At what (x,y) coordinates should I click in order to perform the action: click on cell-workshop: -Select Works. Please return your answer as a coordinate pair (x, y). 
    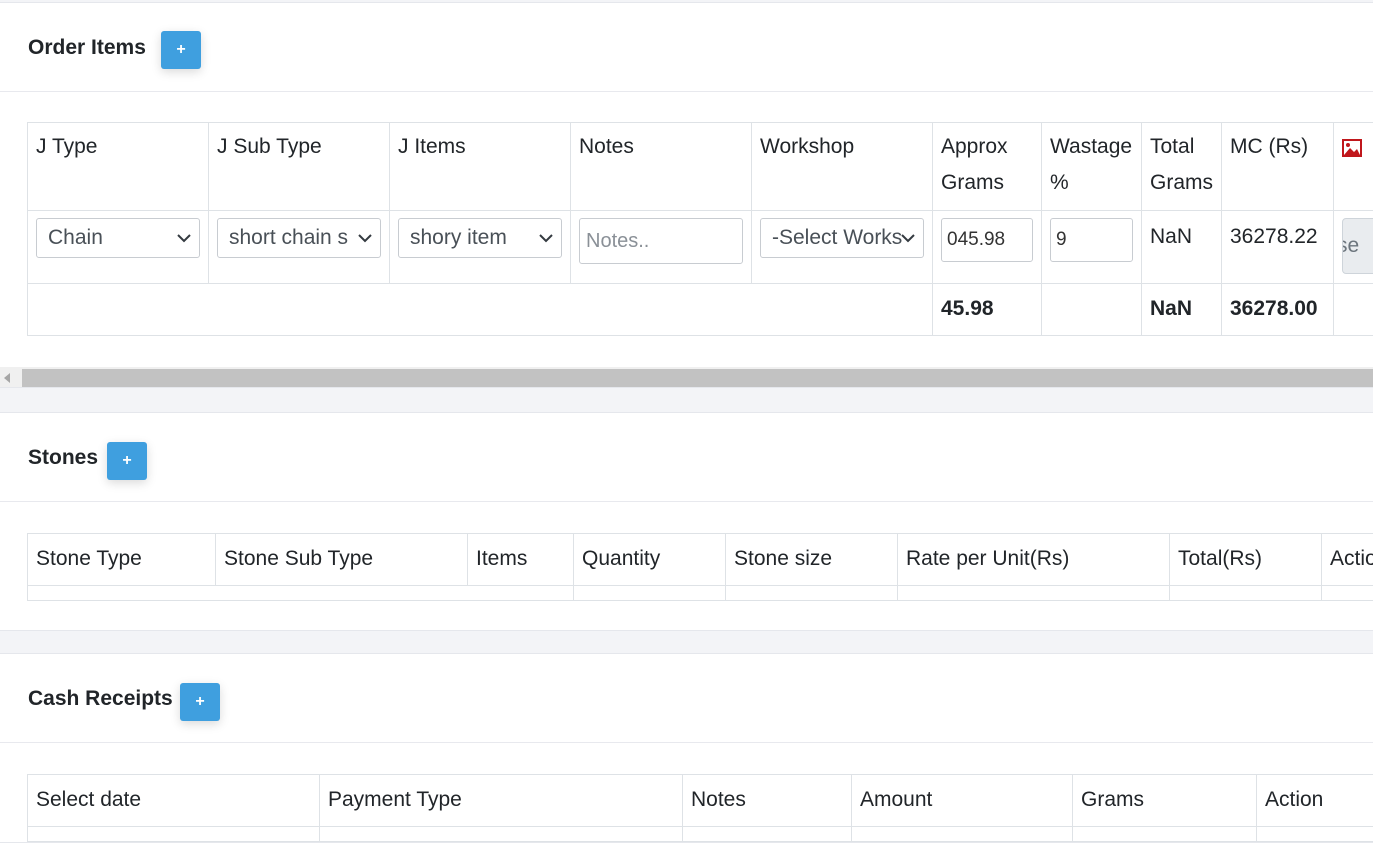
    Looking at the image, I should click on (842, 247).